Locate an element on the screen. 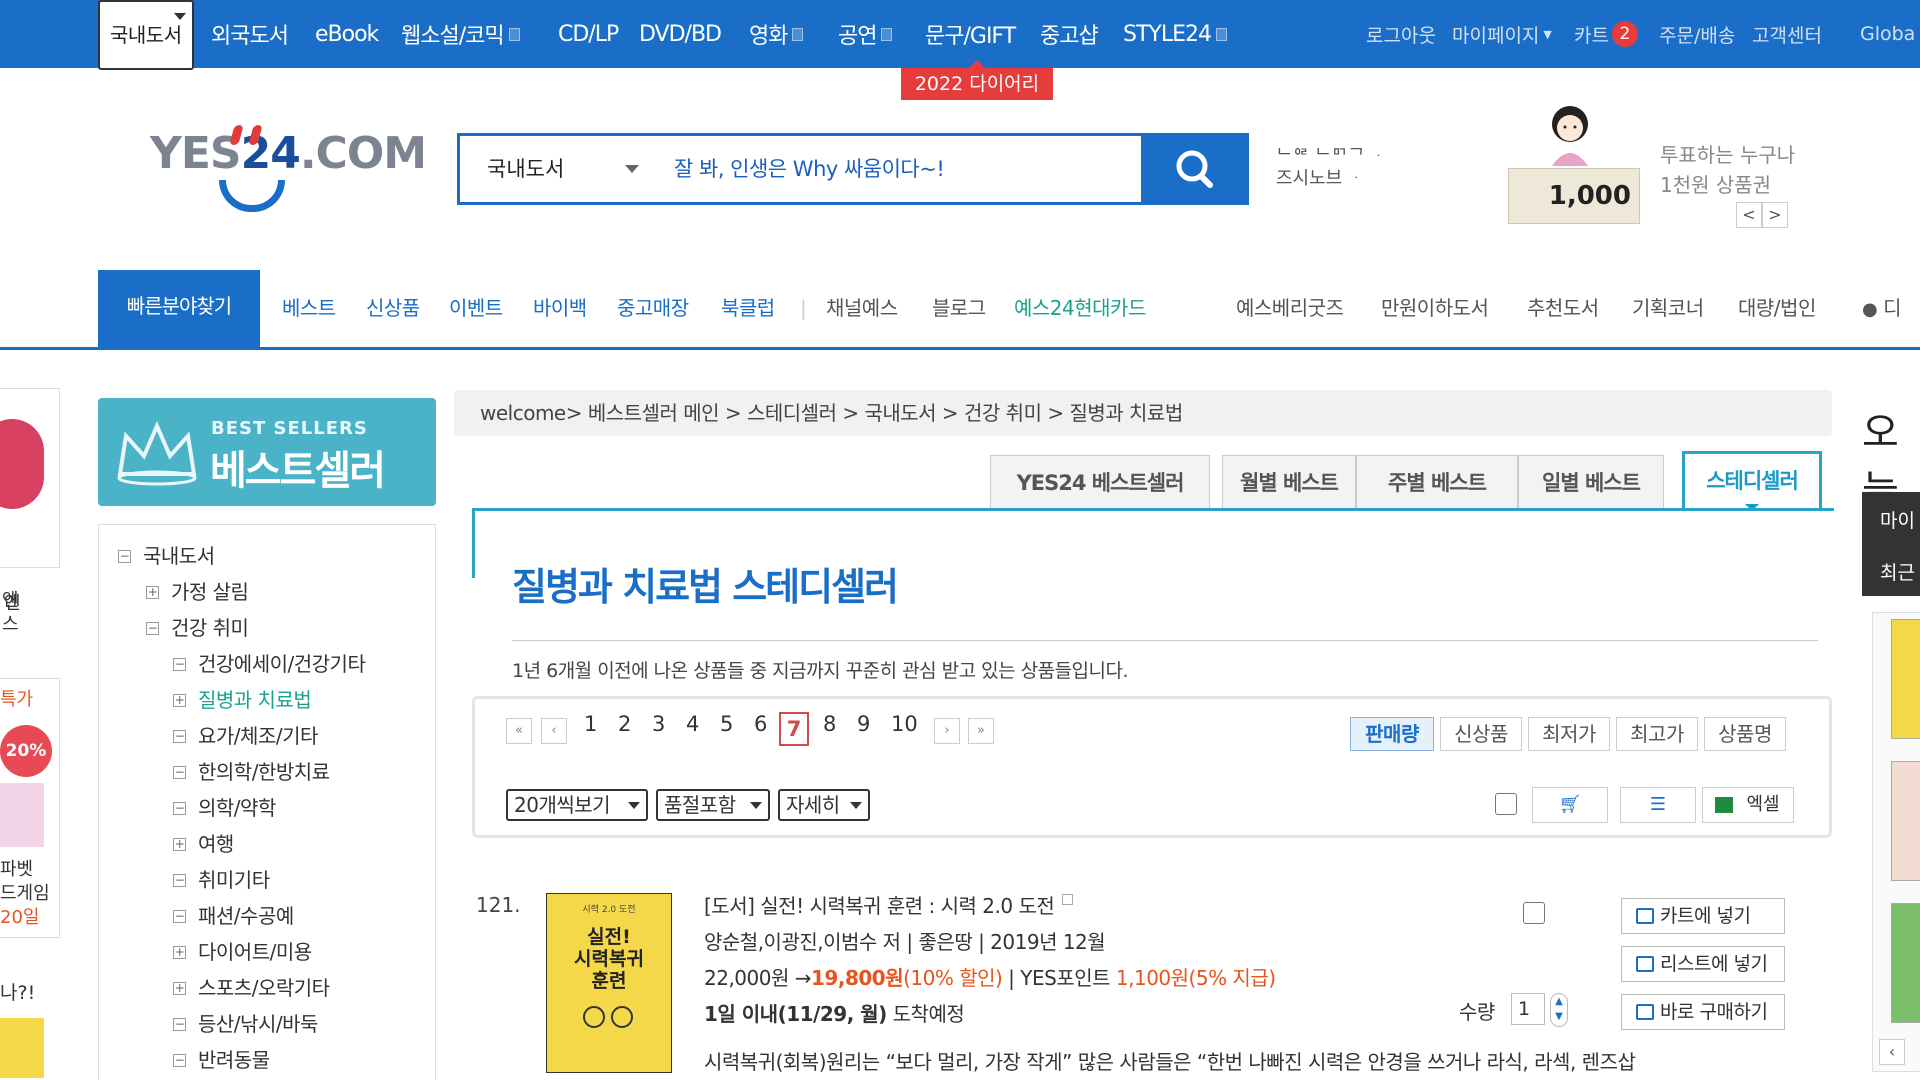 The height and width of the screenshot is (1080, 1920). page-10: 10 is located at coordinates (904, 724).